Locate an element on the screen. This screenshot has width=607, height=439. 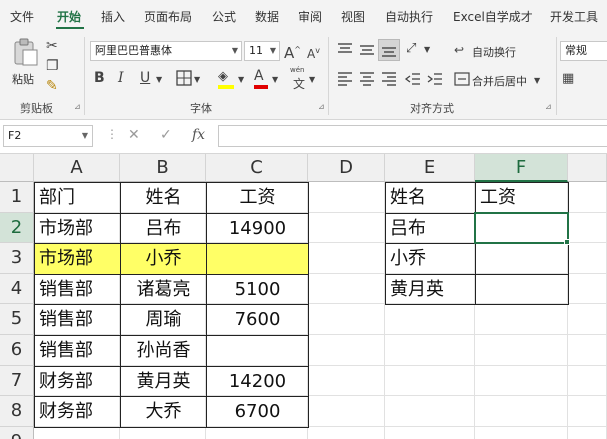
table-cell: 孙尚香 is located at coordinates (163, 351).